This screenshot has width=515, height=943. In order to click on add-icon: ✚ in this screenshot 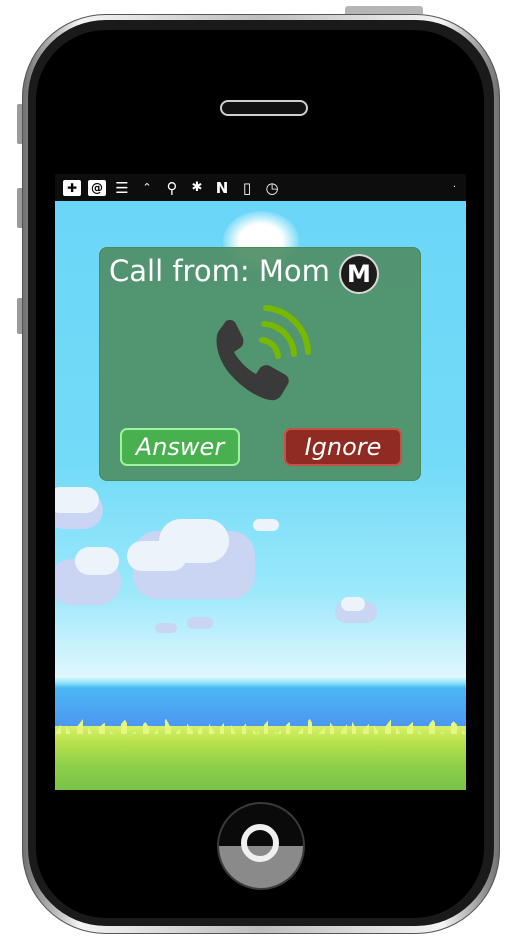, I will do `click(72, 187)`.